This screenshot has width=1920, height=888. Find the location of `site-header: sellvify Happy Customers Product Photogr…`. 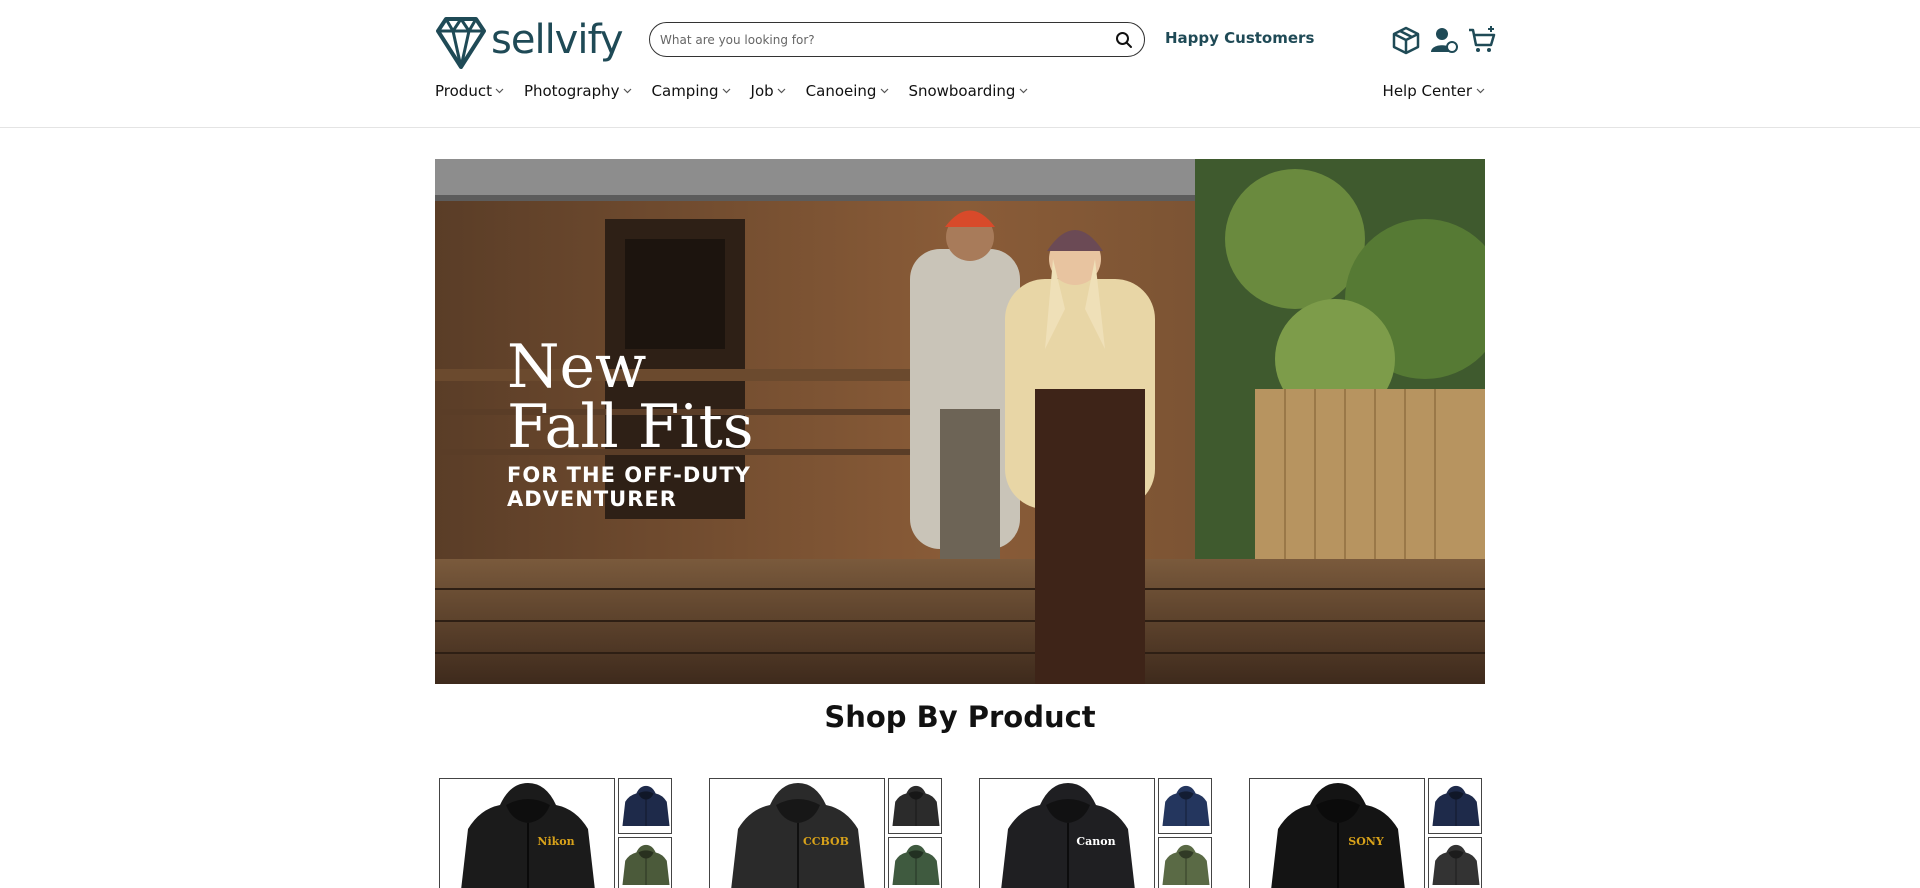

site-header: sellvify Happy Customers Product Photogr… is located at coordinates (960, 64).